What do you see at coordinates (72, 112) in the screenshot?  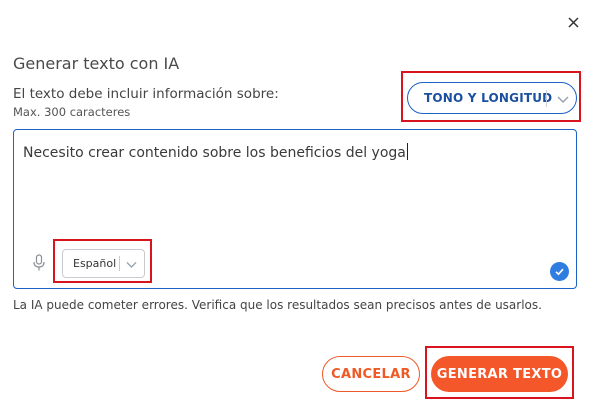 I see `max-chars-hint: Max. 300 caracteres` at bounding box center [72, 112].